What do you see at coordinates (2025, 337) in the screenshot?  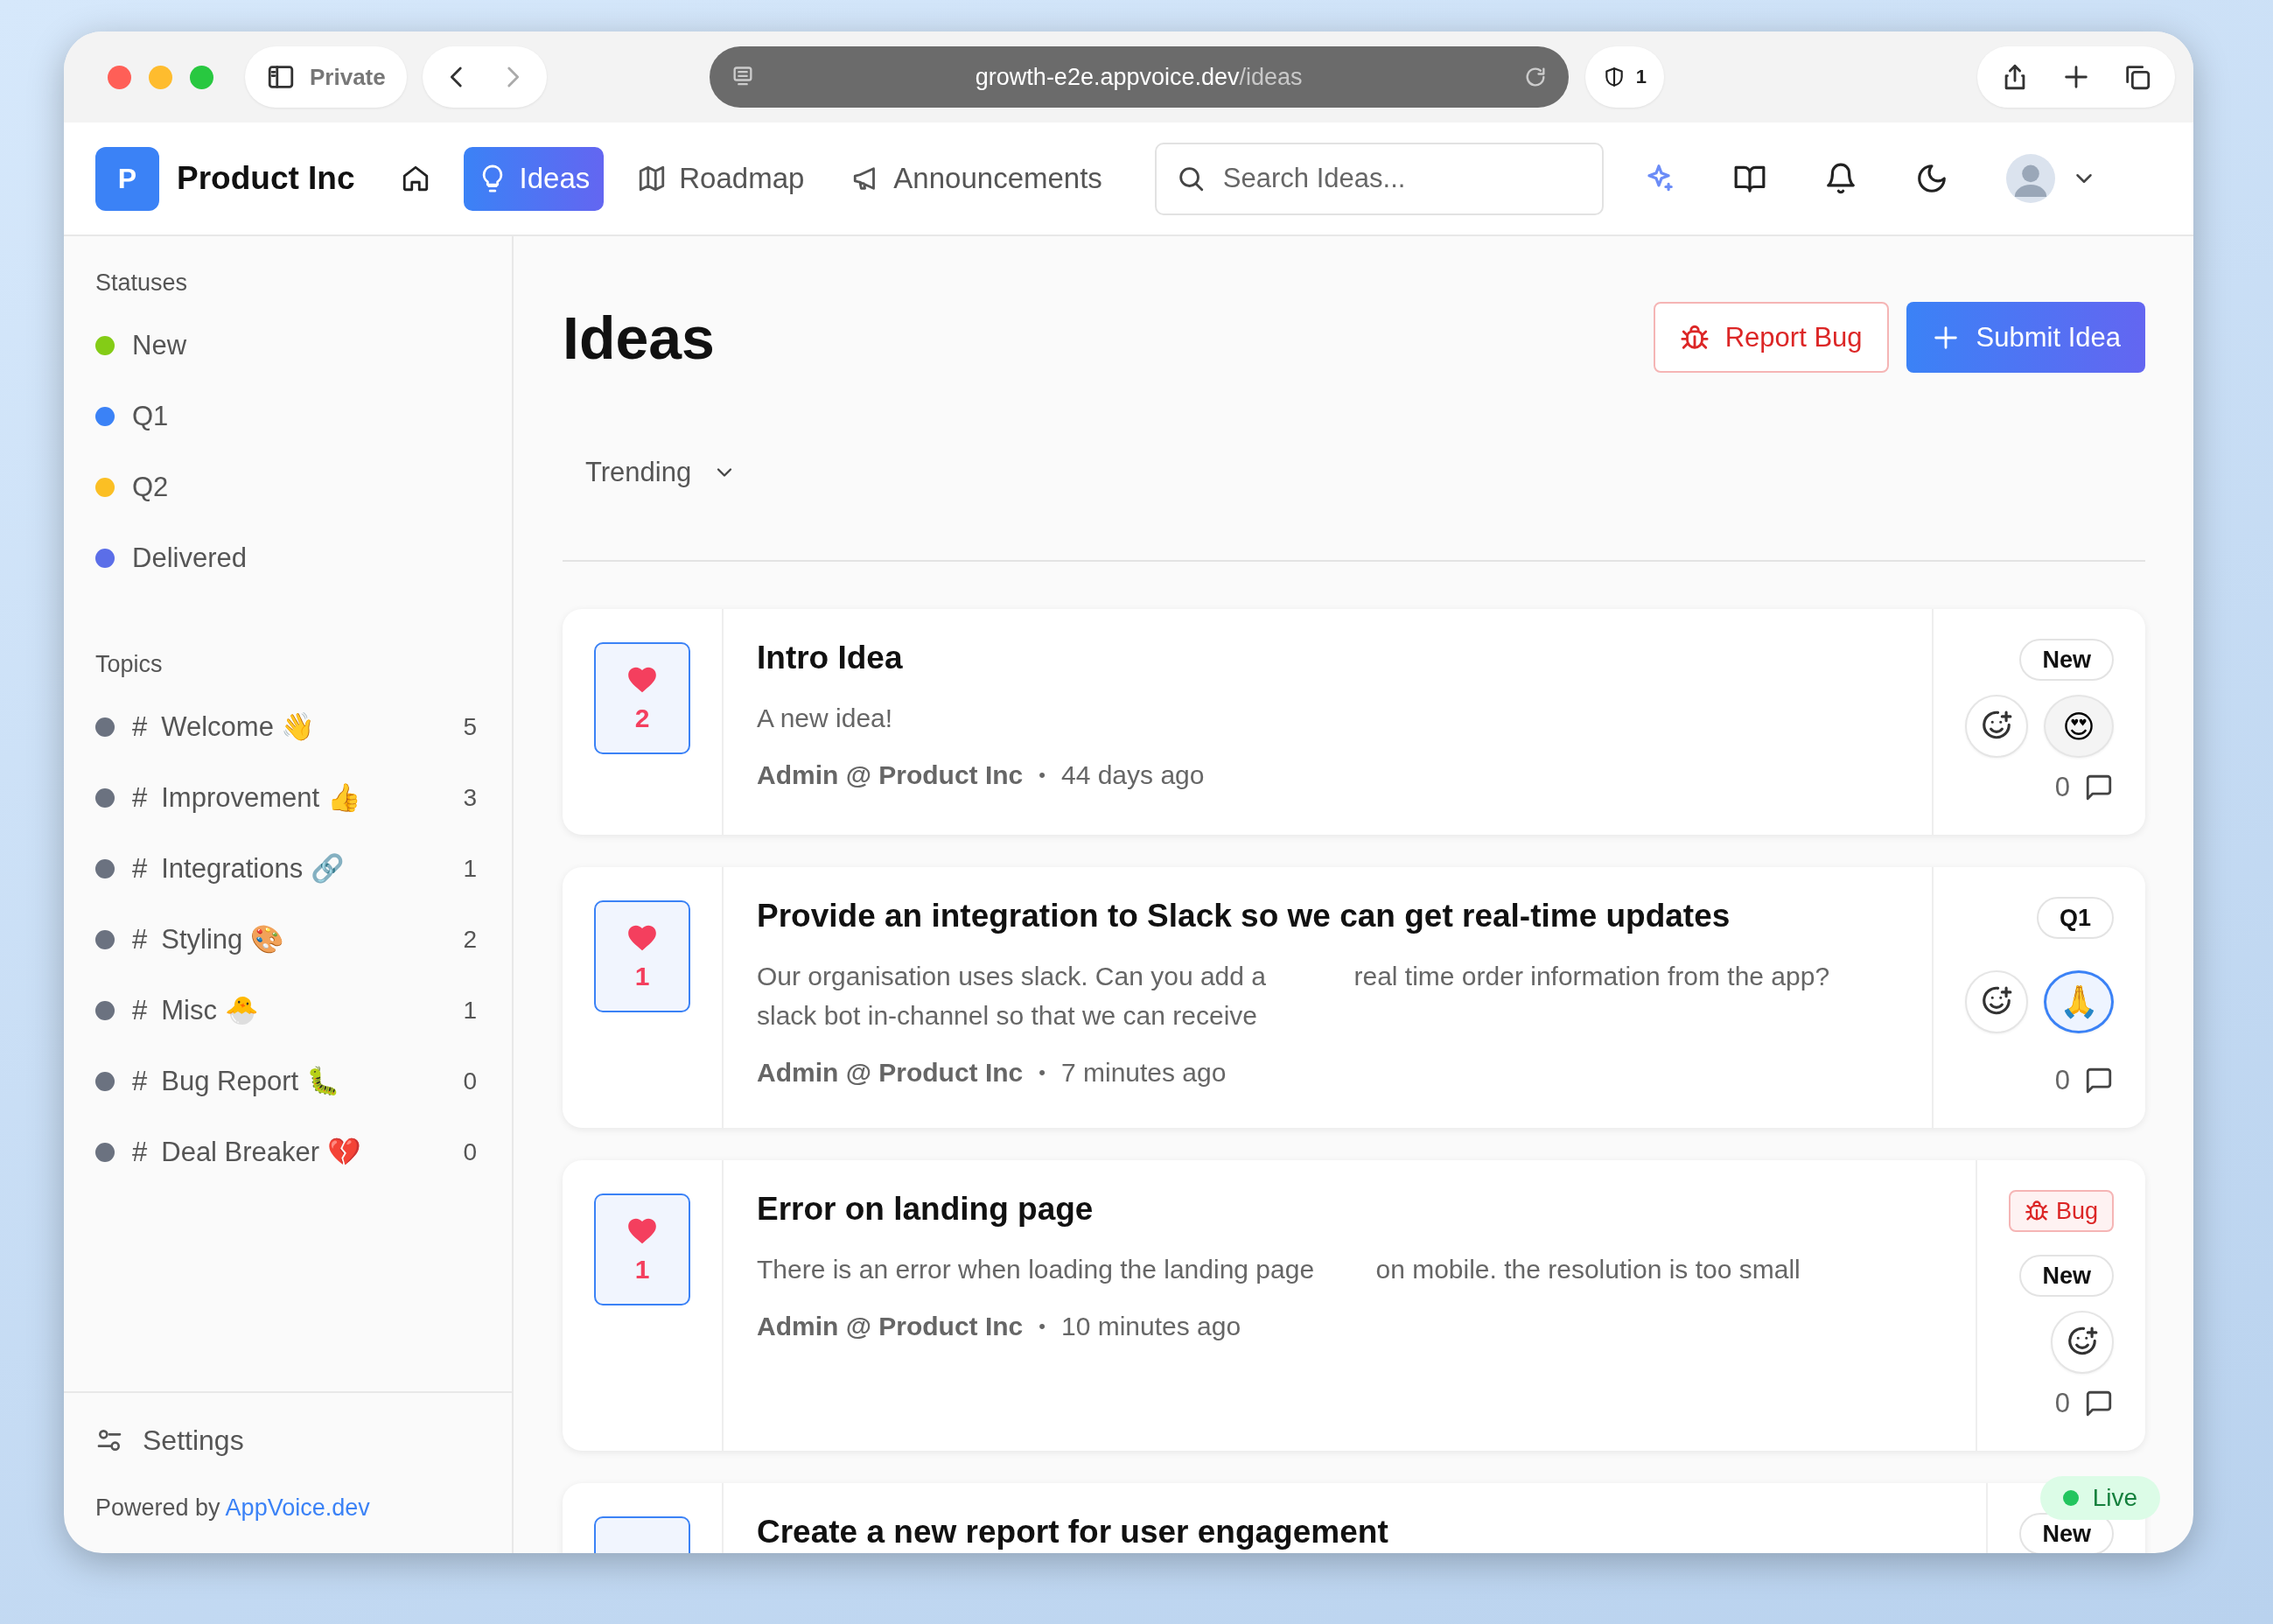 I see `submit-idea-button: Submit Idea` at bounding box center [2025, 337].